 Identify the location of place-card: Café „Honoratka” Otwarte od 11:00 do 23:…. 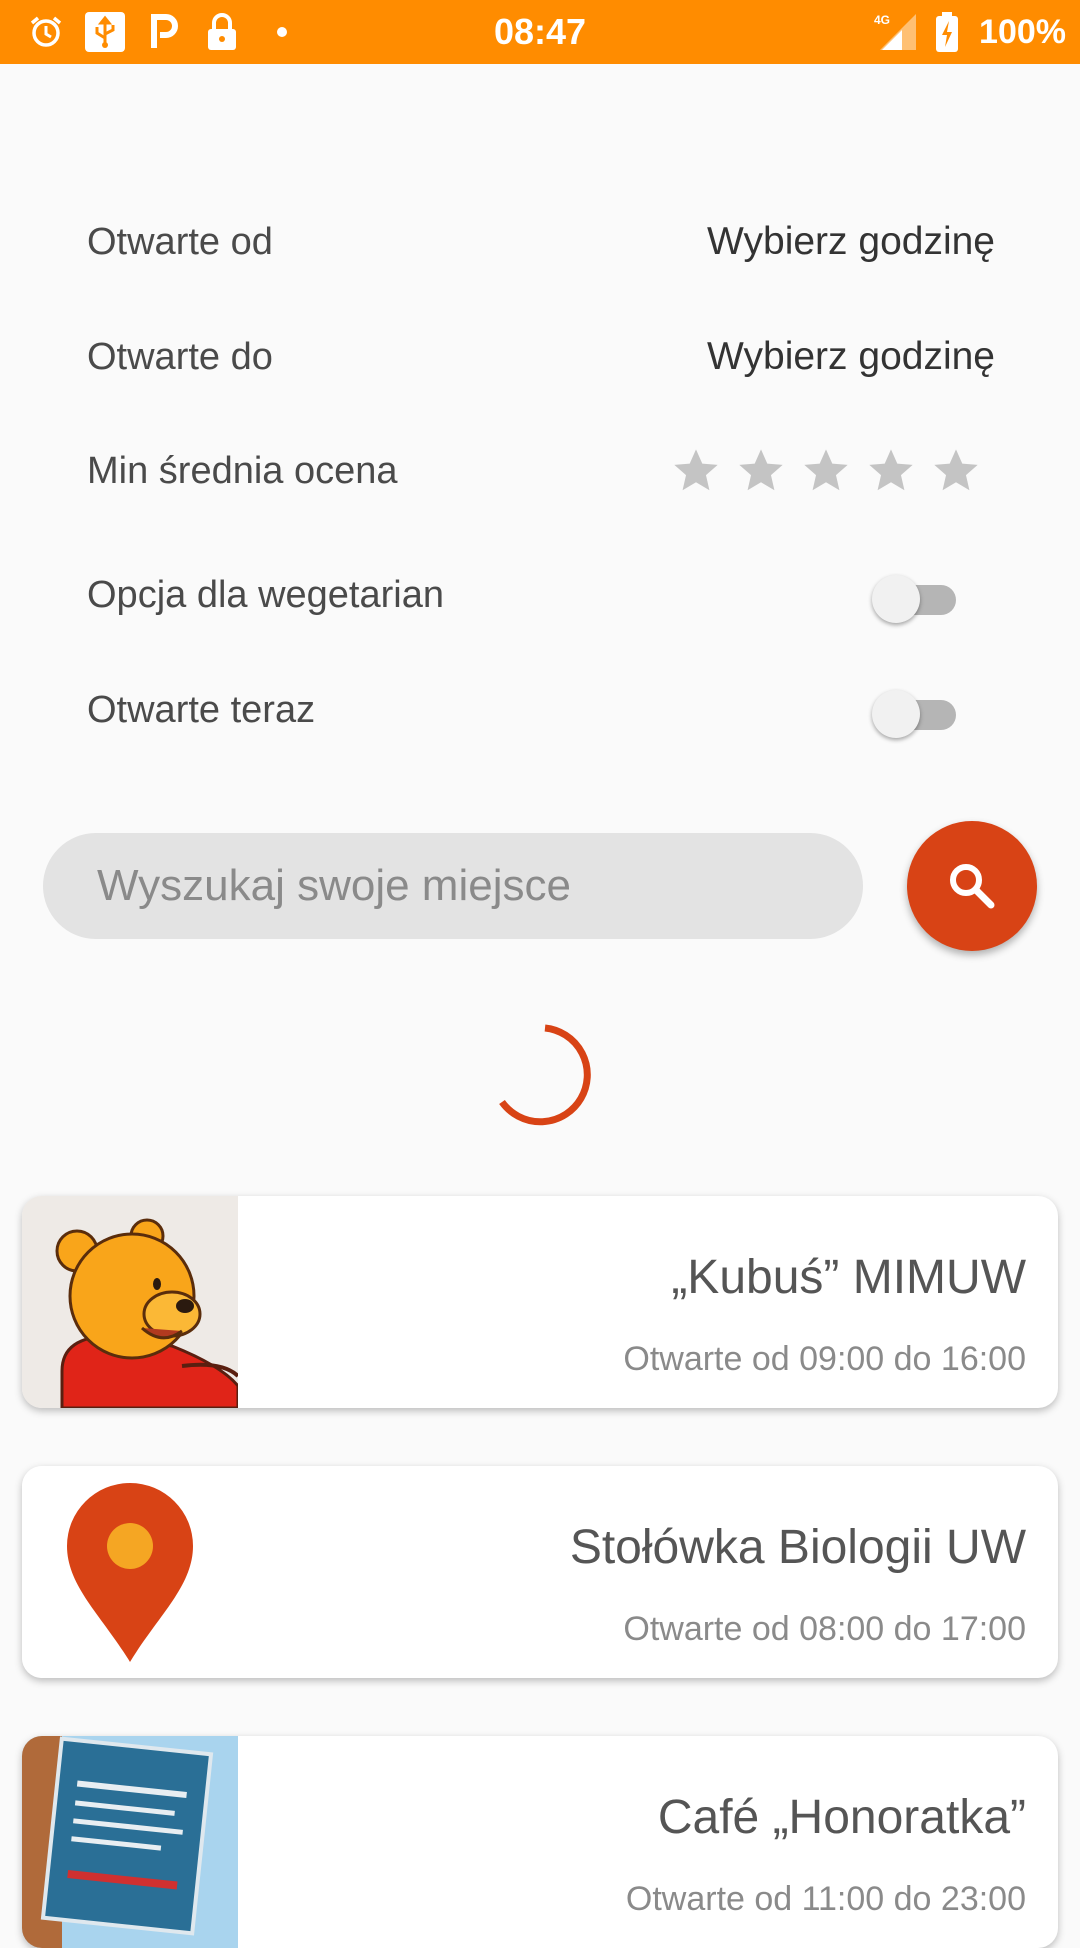
(540, 1842).